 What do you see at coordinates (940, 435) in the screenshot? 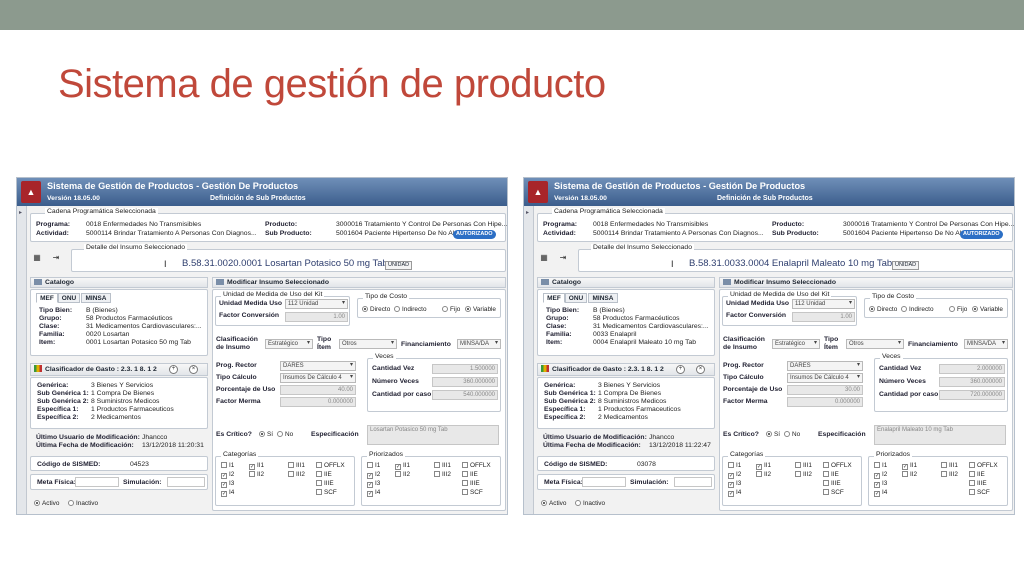
I see `especificacion-textarea: Enalapril Maleato 10 mg Tab` at bounding box center [940, 435].